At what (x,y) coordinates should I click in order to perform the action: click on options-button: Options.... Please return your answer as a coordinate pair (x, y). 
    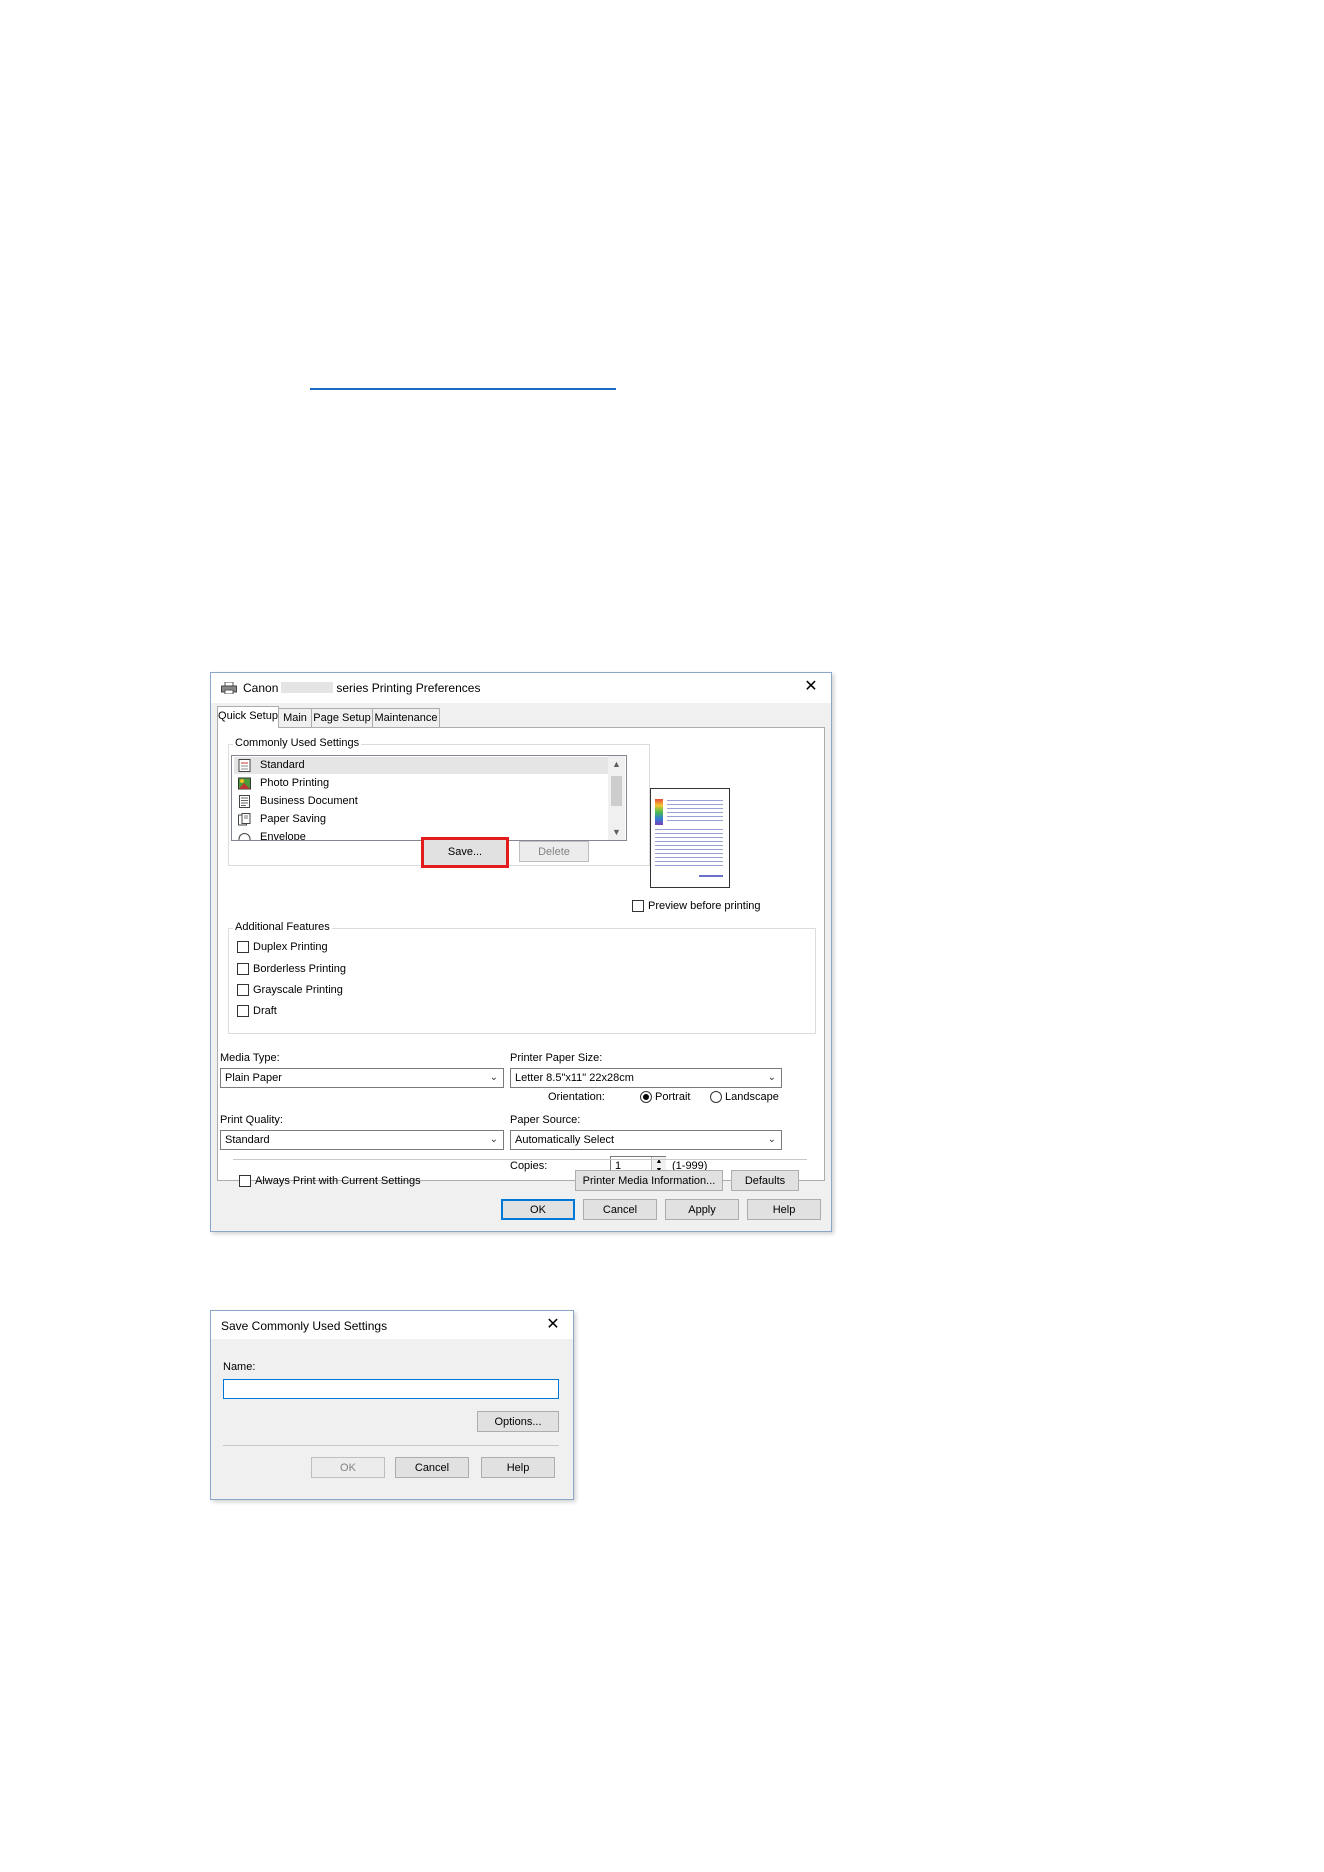
    Looking at the image, I should click on (518, 1421).